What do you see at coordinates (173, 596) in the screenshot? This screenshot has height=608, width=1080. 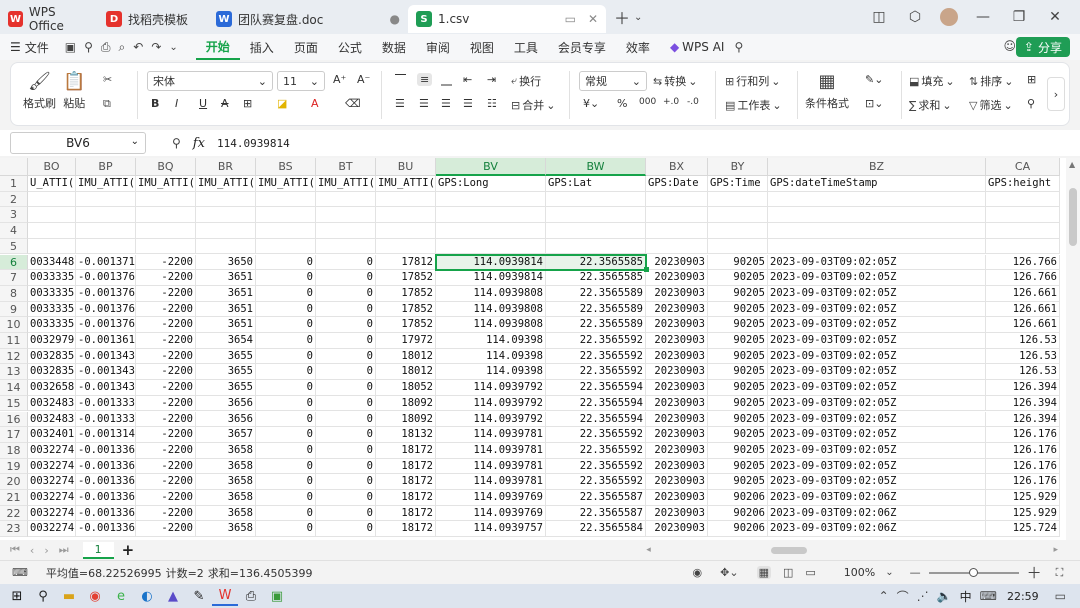 I see `app-icon: ▲` at bounding box center [173, 596].